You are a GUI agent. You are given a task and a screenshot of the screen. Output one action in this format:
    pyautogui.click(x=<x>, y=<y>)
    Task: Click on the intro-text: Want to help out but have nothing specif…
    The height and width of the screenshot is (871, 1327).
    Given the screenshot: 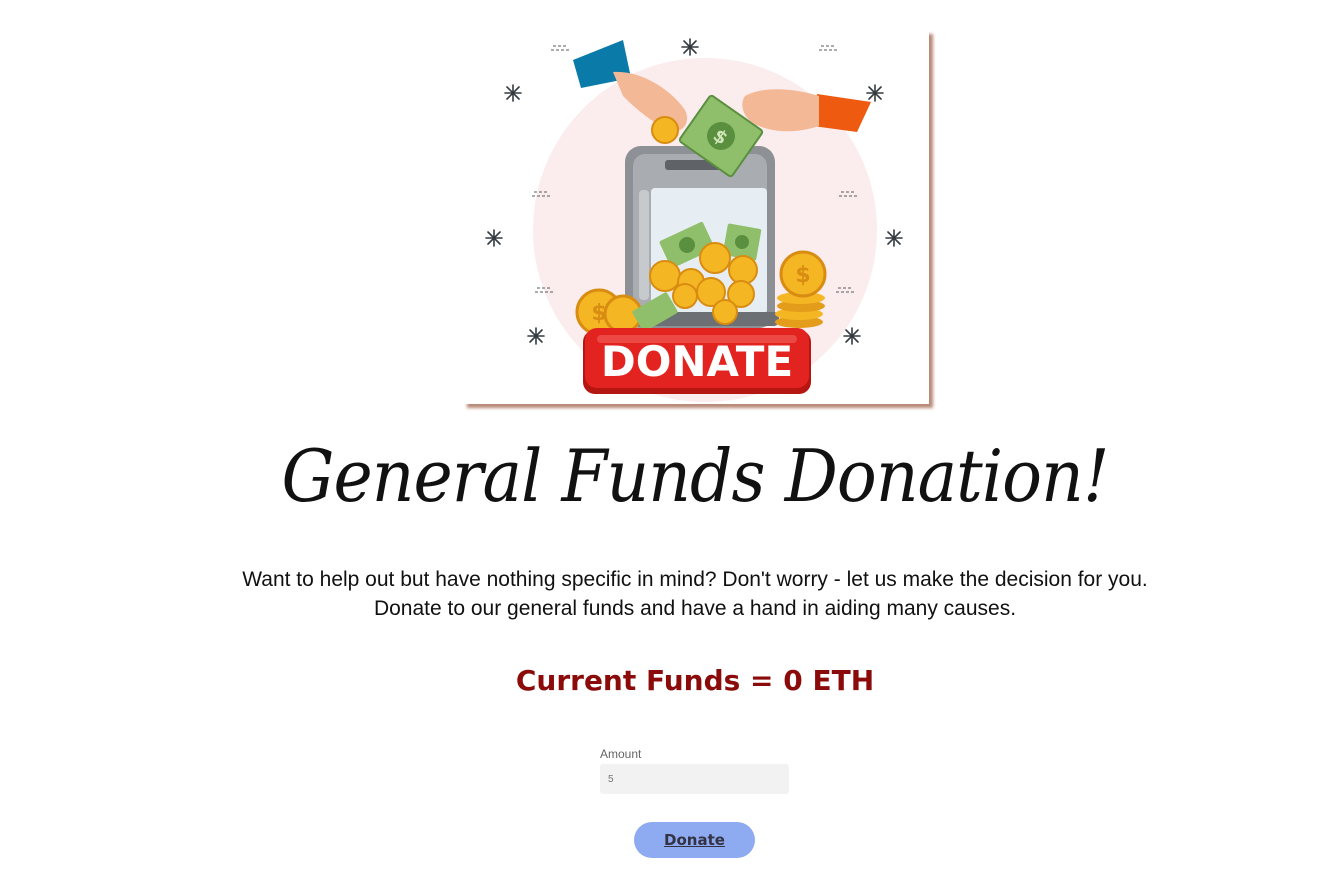 What is the action you would take?
    pyautogui.click(x=663, y=594)
    